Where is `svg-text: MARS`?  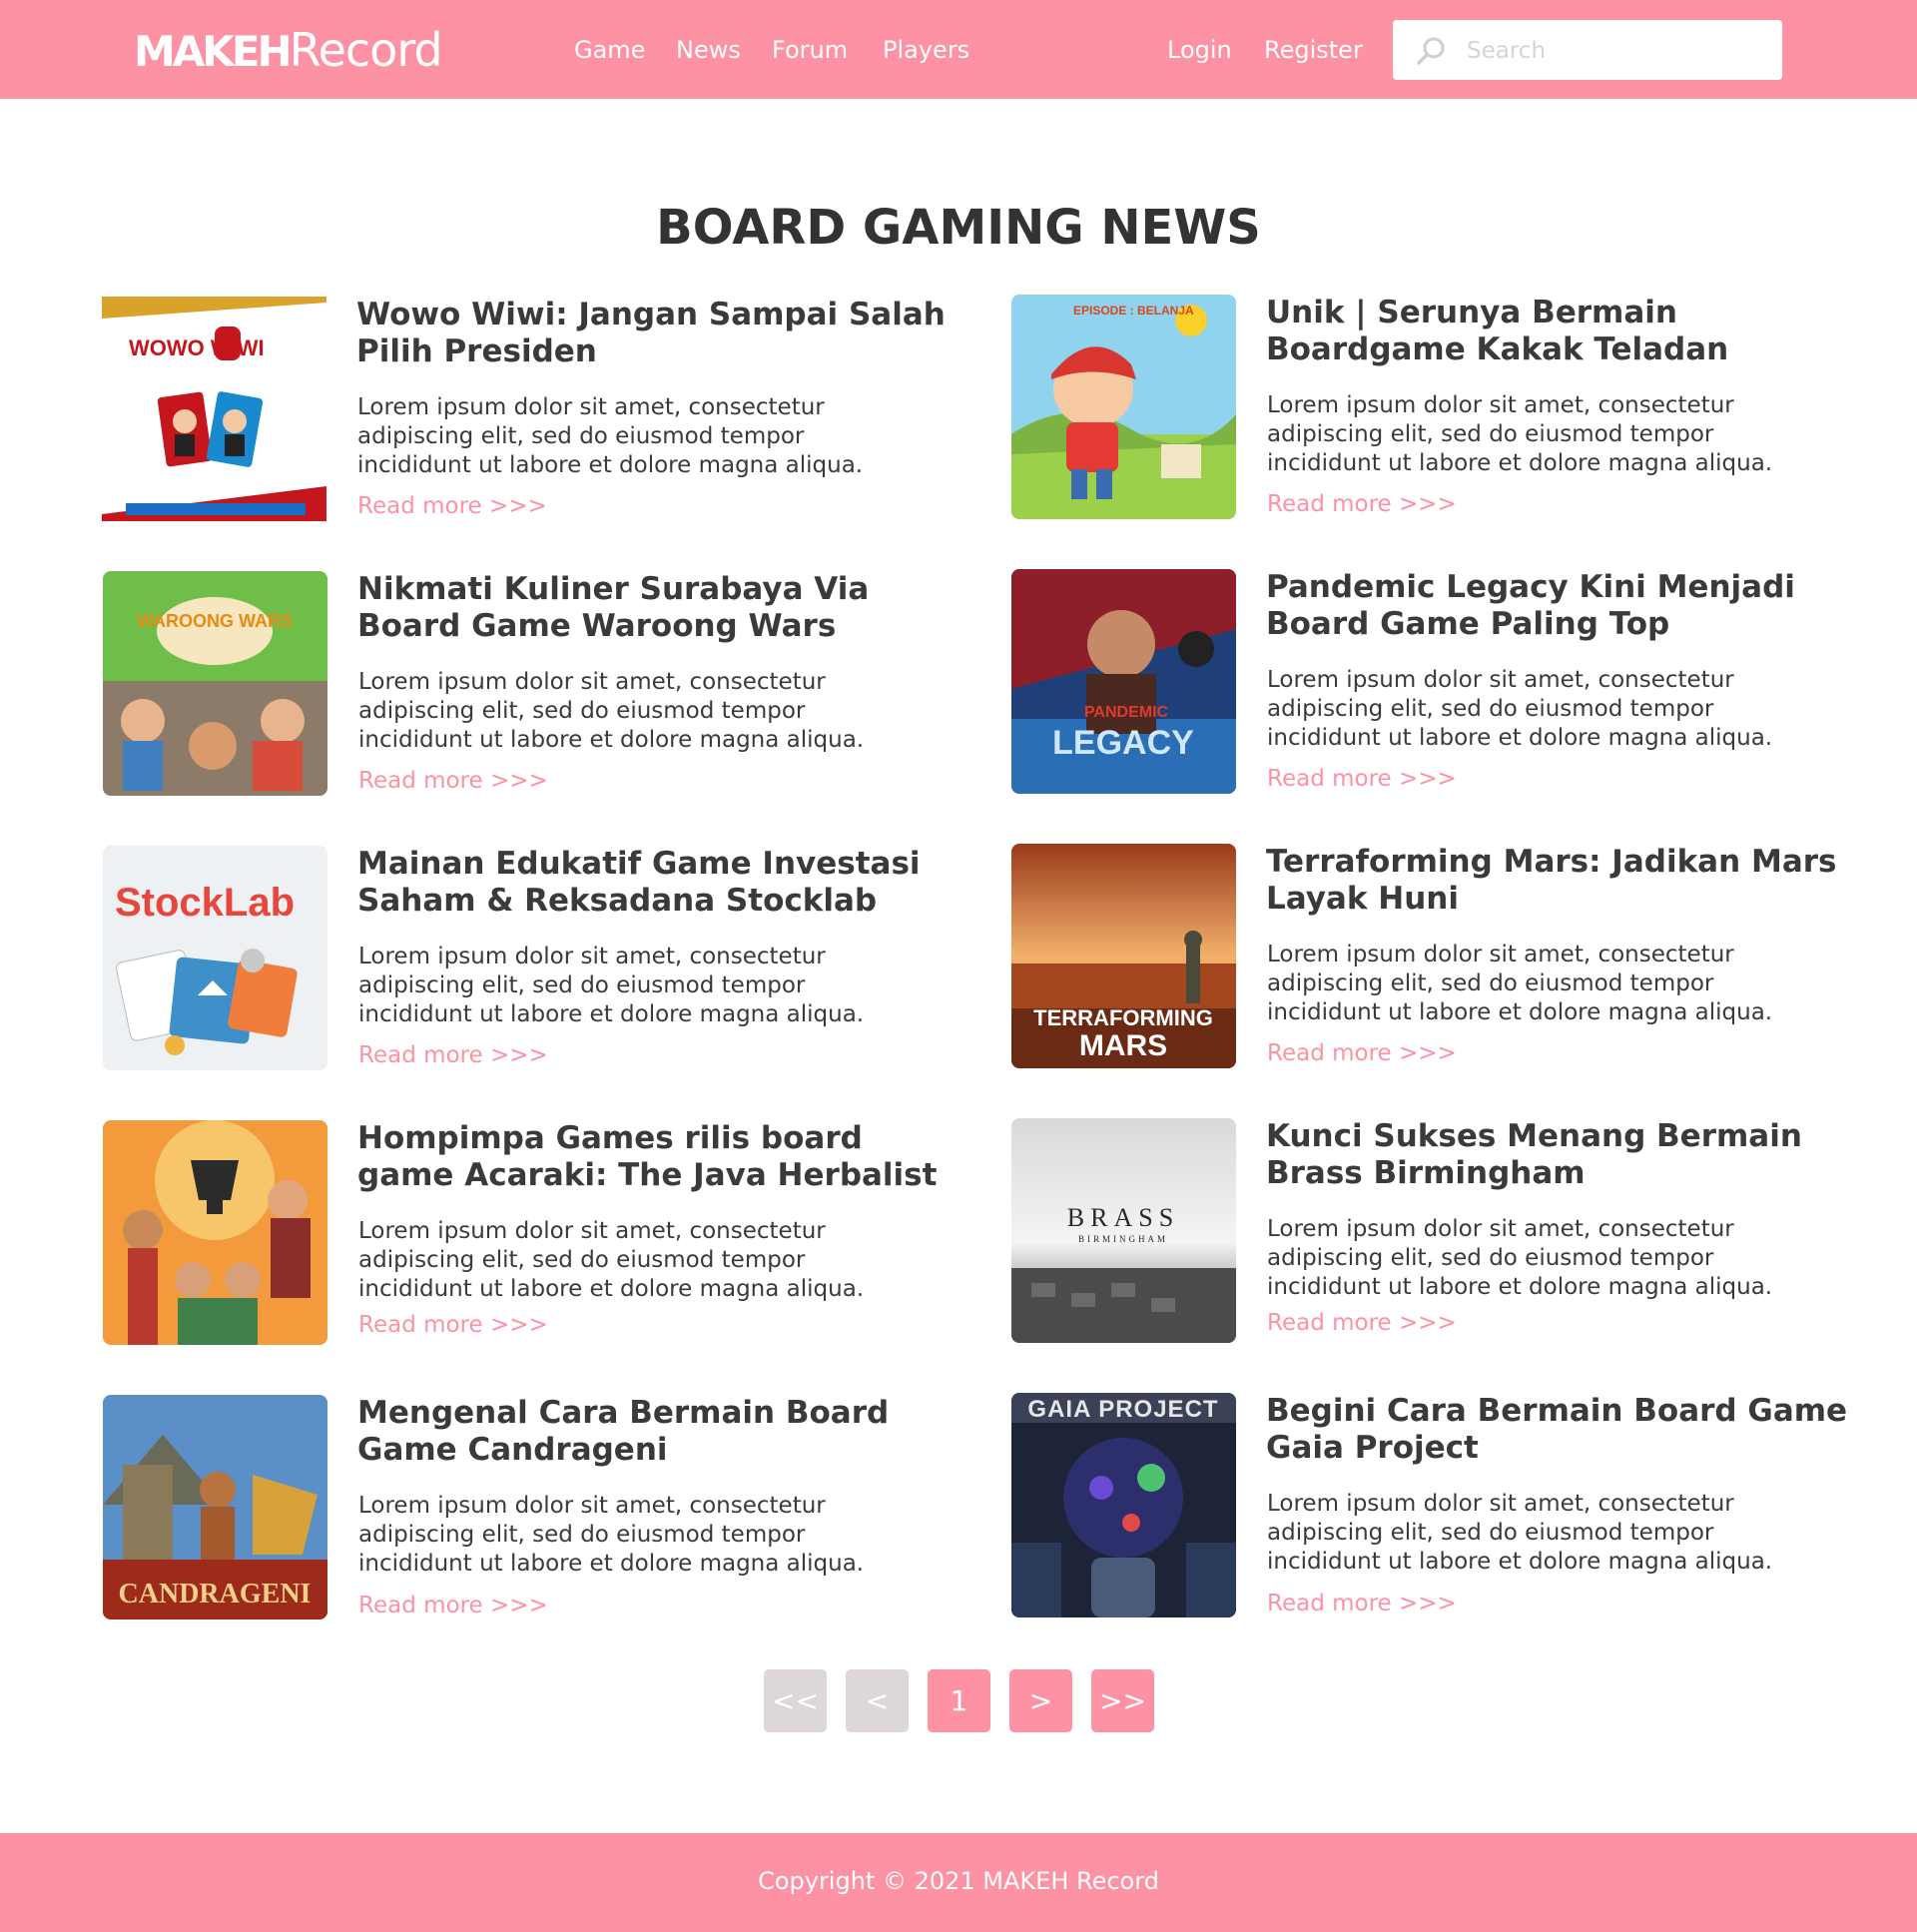 svg-text: MARS is located at coordinates (1123, 1045).